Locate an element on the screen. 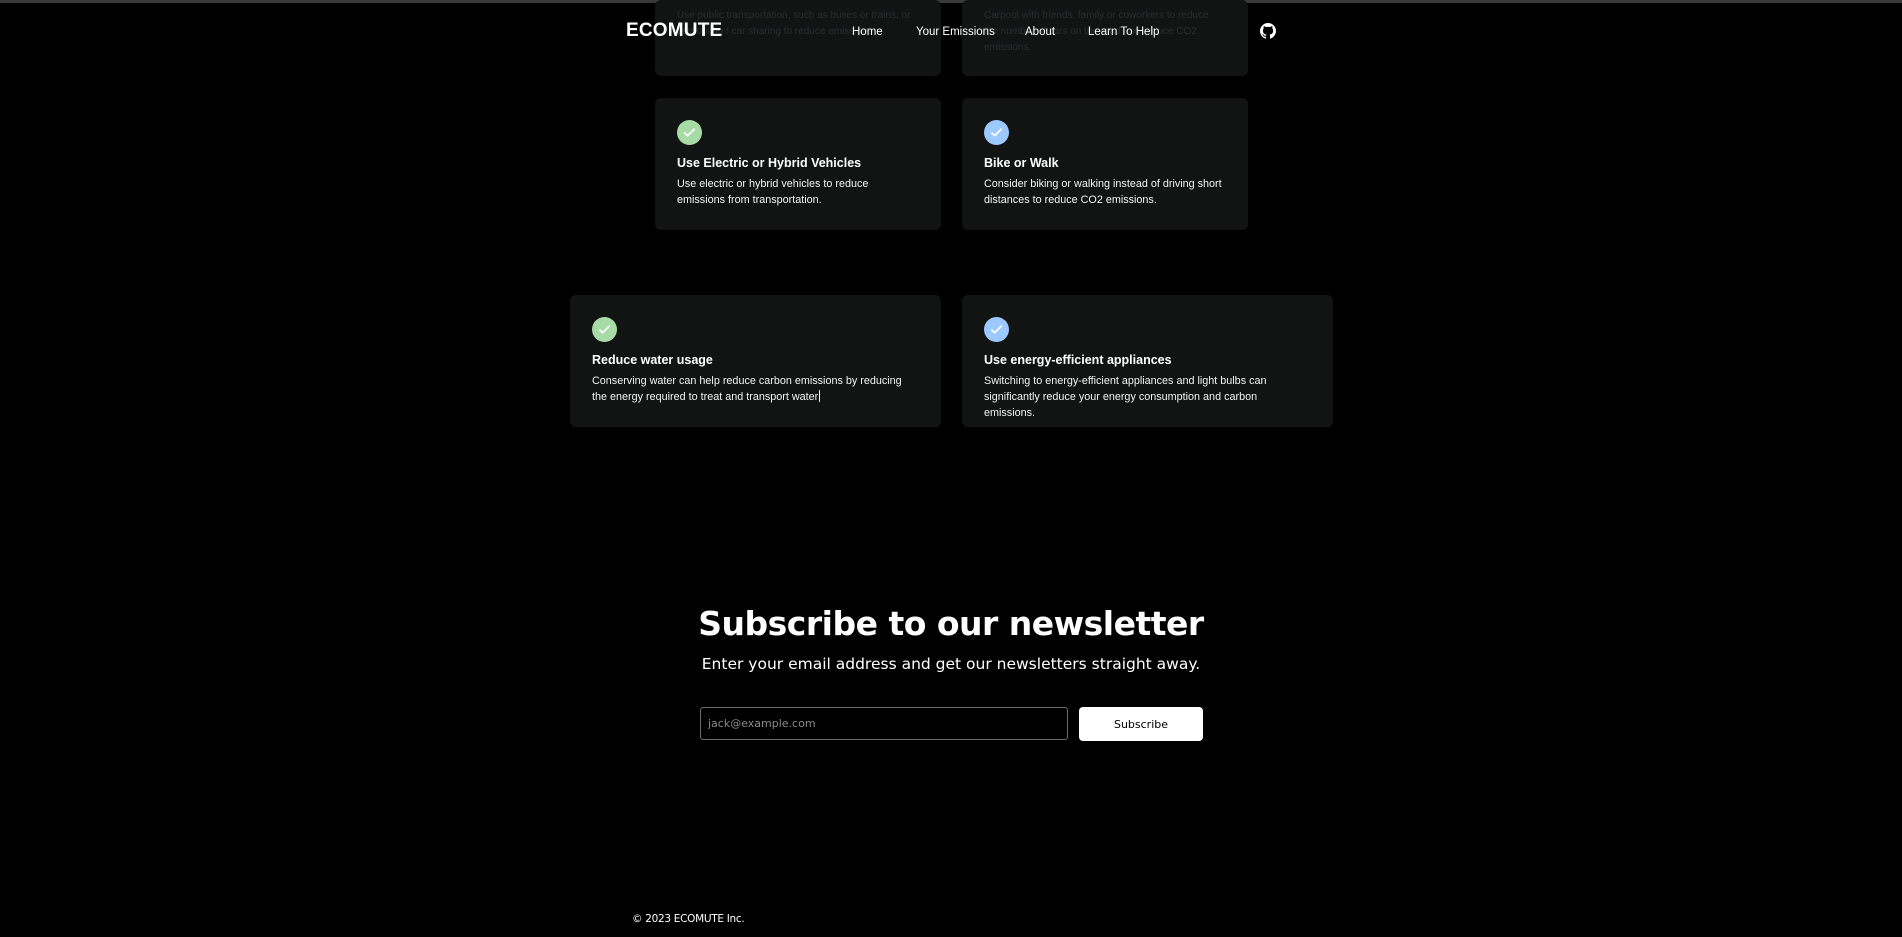  brand-logo: ECOMUTE is located at coordinates (674, 31).